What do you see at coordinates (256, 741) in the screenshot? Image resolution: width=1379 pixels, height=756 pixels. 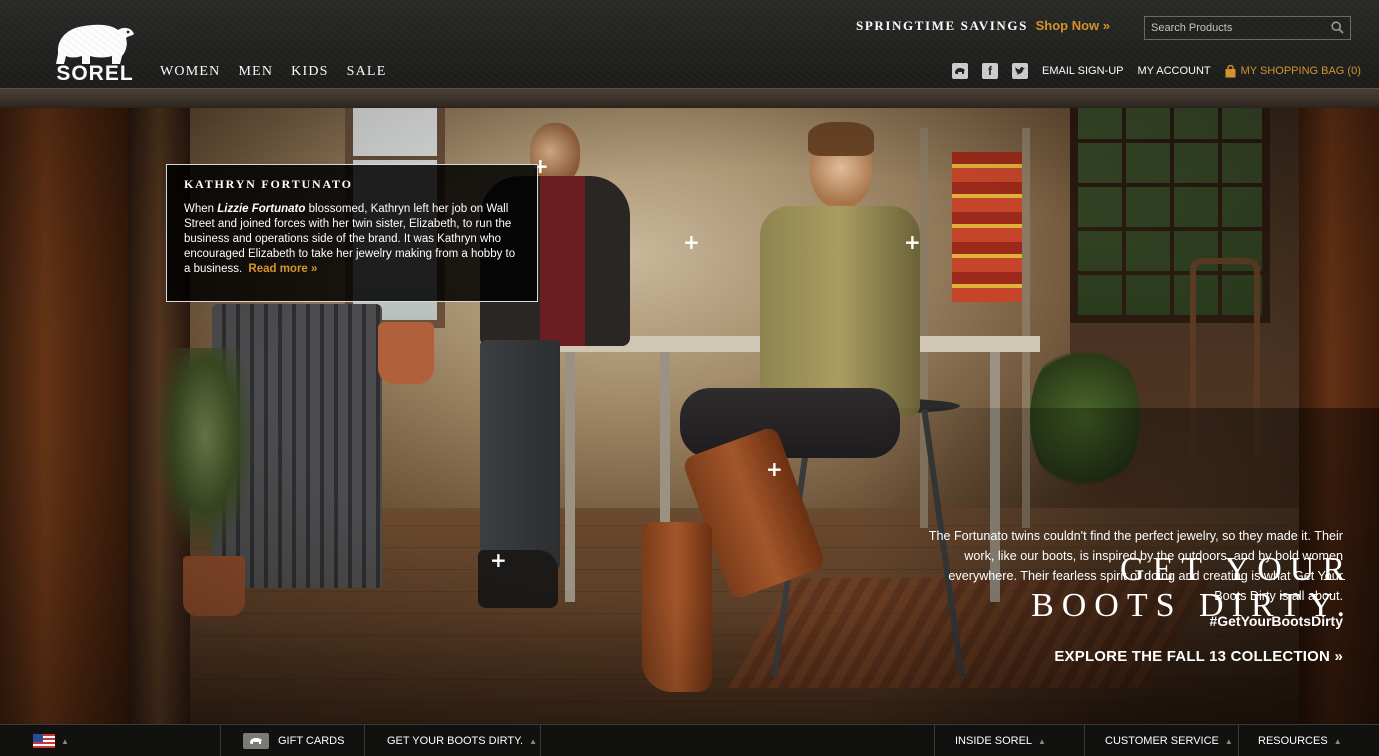 I see `gift-card-icon` at bounding box center [256, 741].